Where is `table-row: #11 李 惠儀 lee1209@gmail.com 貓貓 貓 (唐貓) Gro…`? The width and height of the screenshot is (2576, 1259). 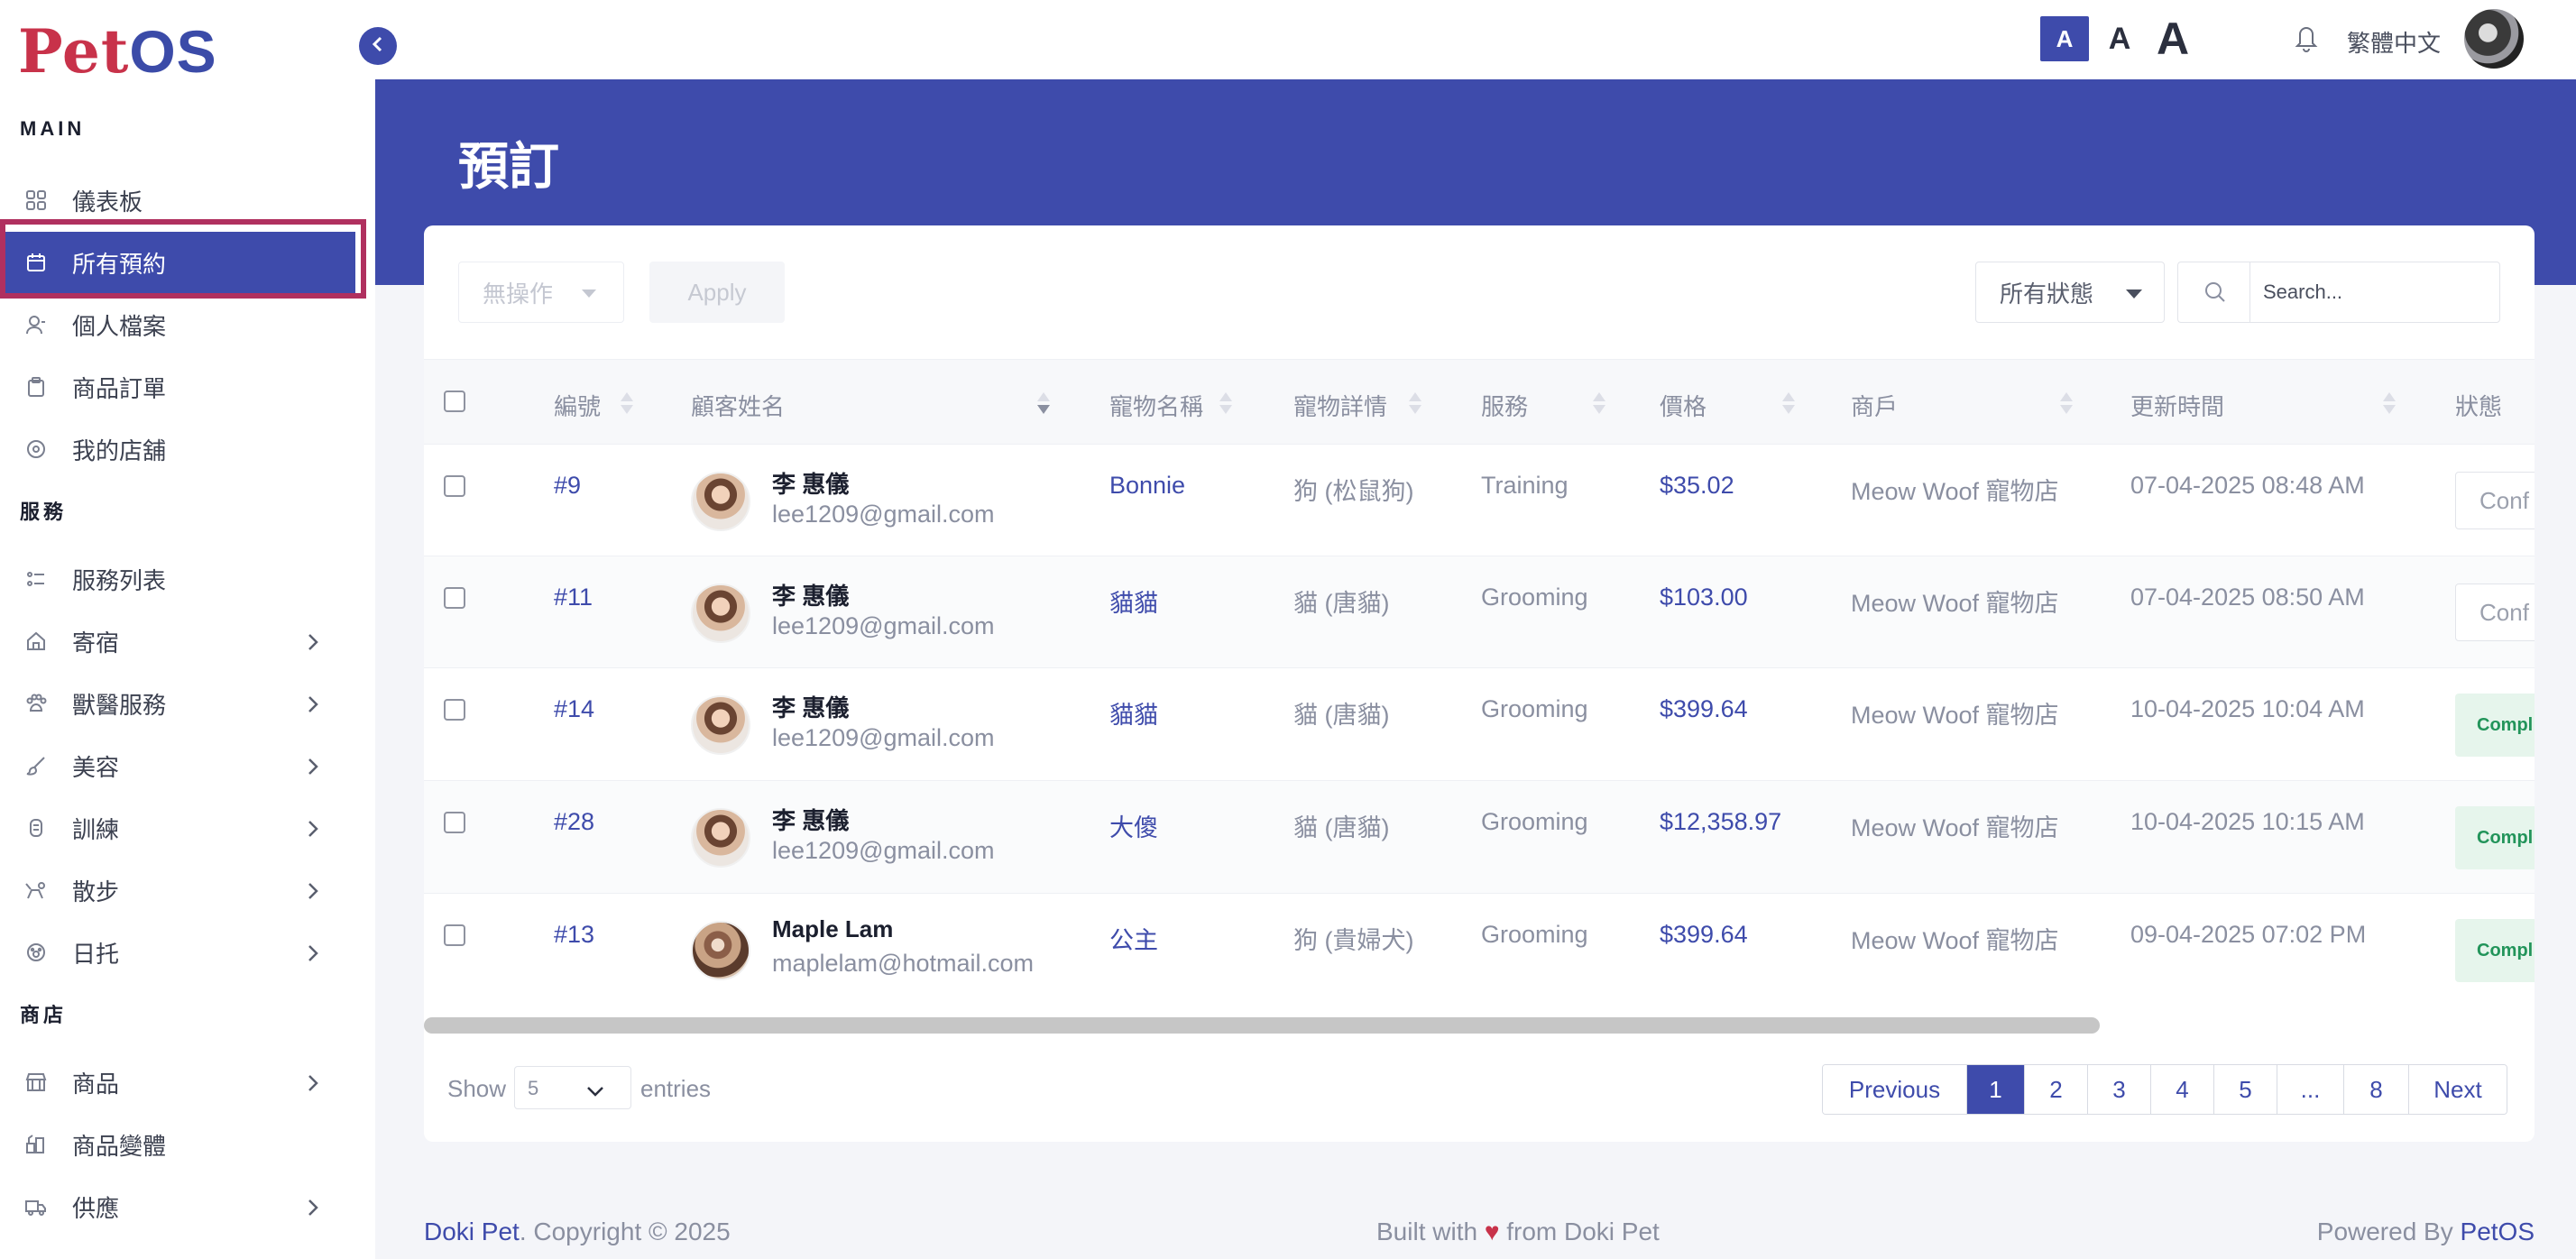 table-row: #11 李 惠儀 lee1209@gmail.com 貓貓 貓 (唐貓) Gro… is located at coordinates (1480, 612).